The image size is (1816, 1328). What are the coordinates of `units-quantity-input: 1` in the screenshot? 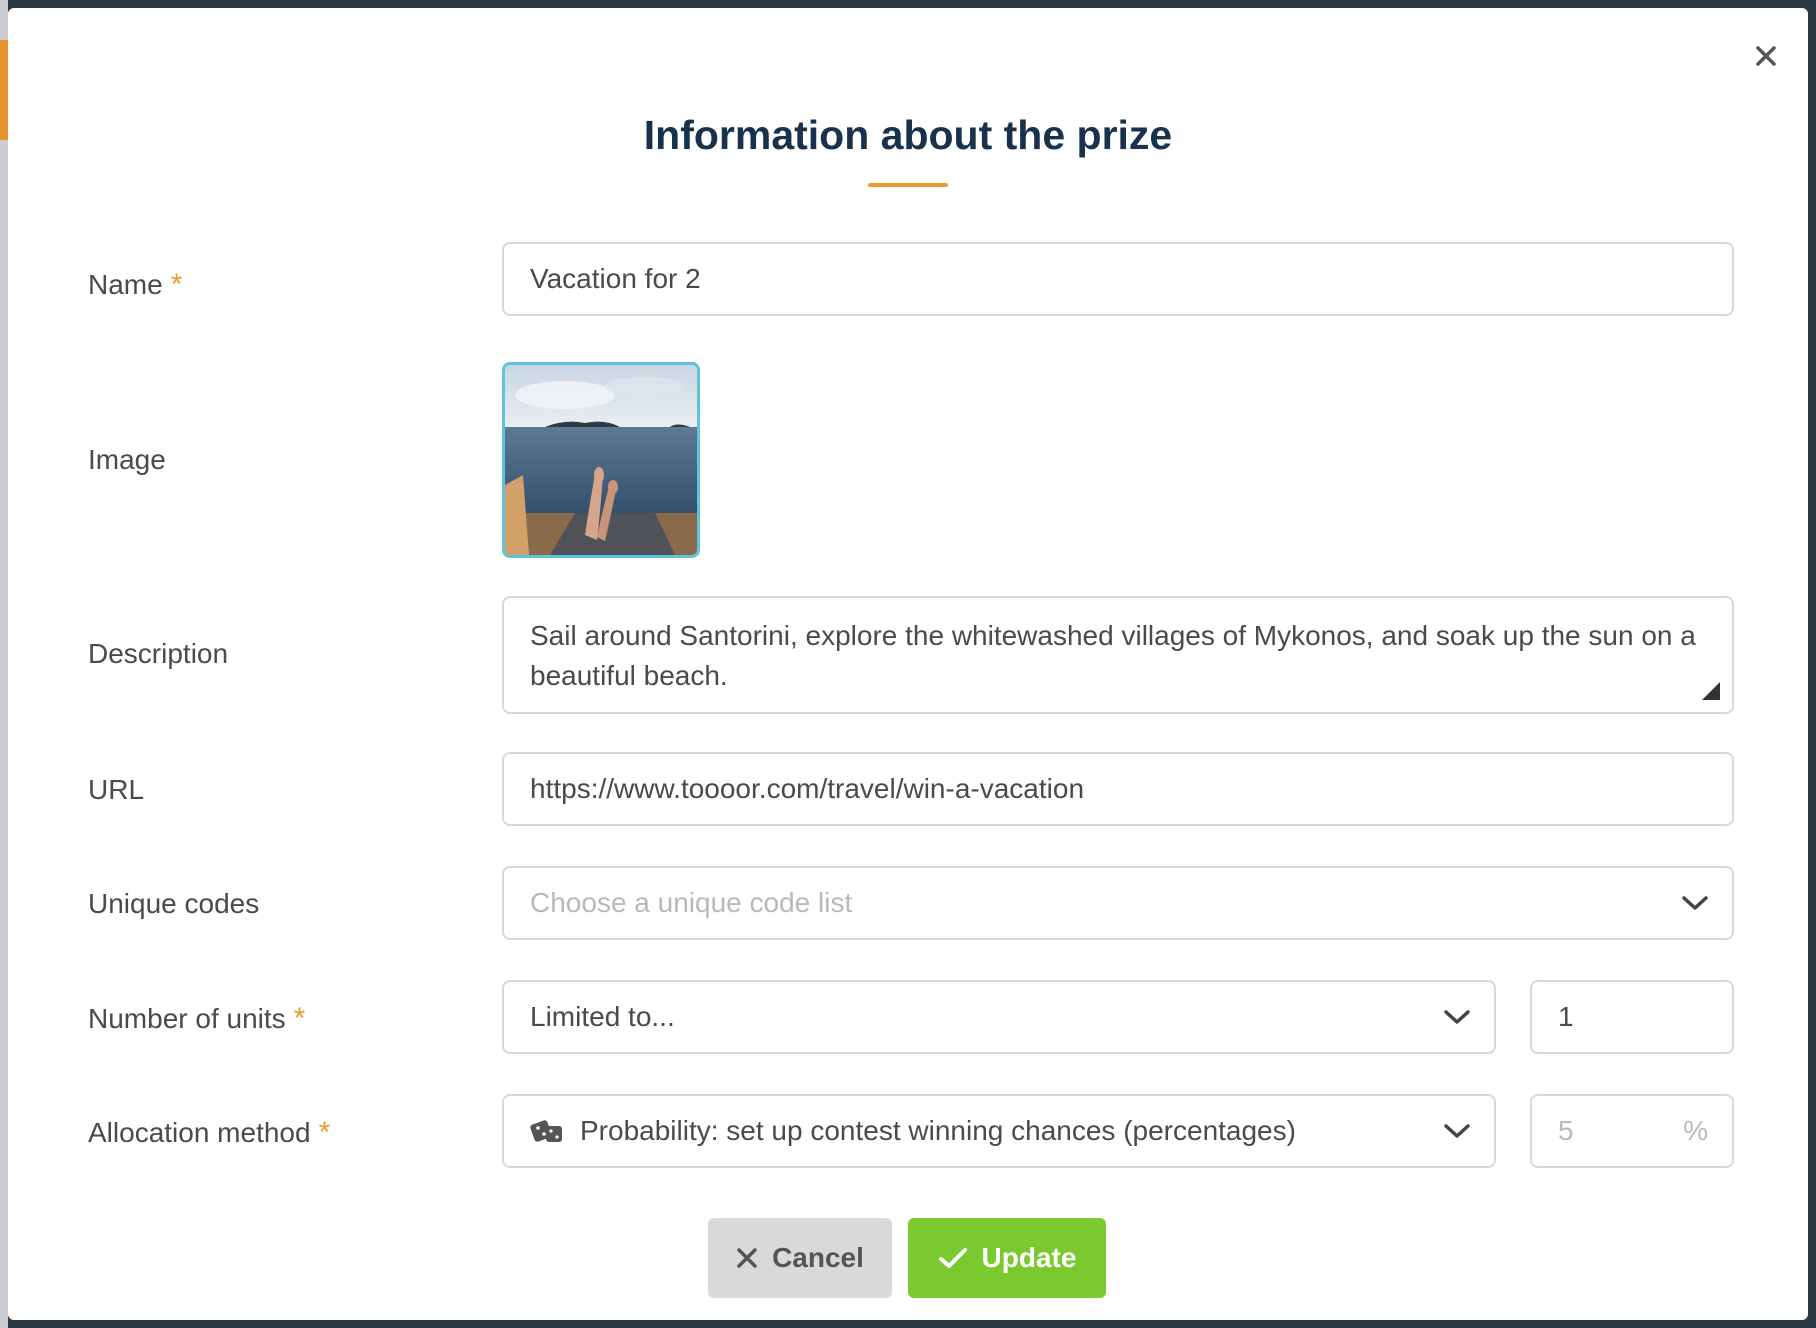 It's located at (1632, 1017).